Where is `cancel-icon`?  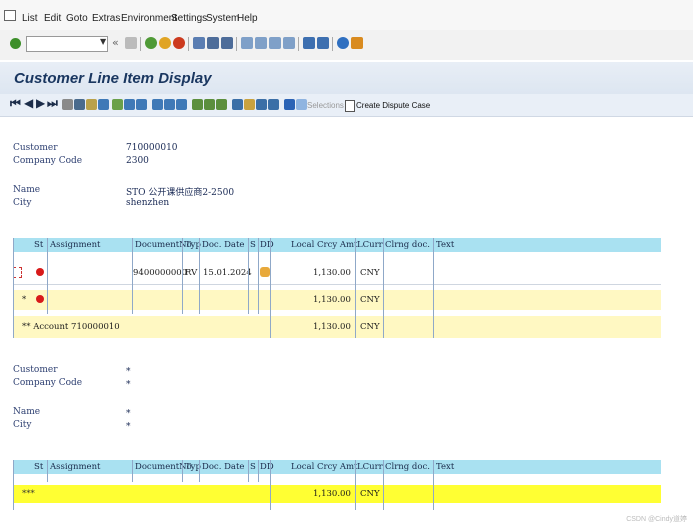
cancel-icon is located at coordinates (179, 43).